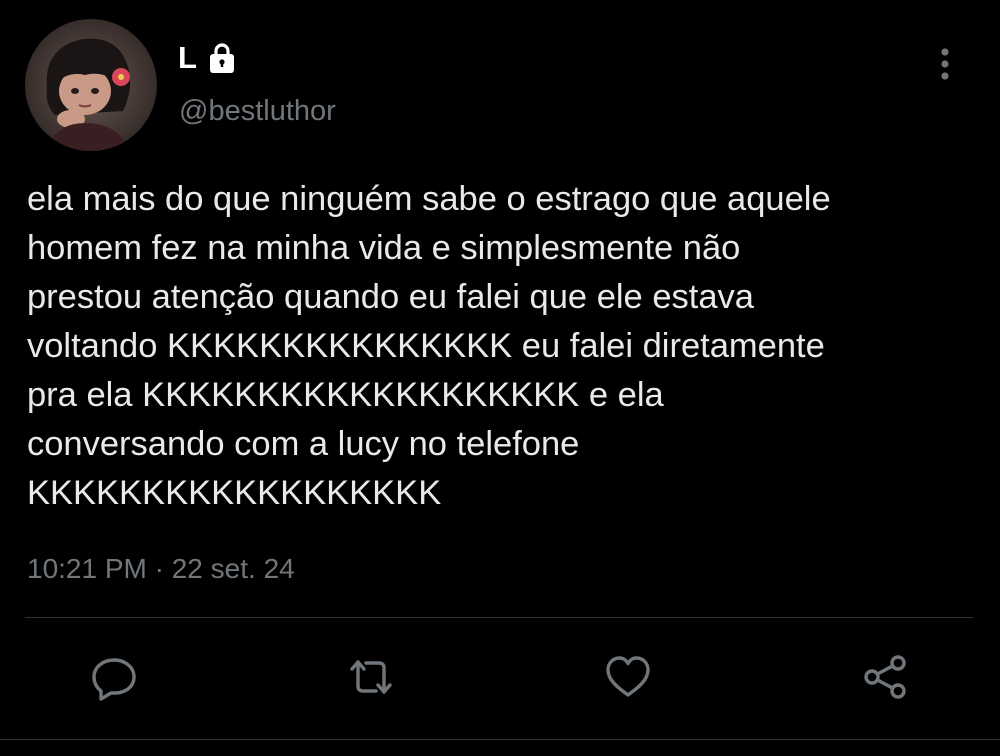 Image resolution: width=1000 pixels, height=756 pixels. I want to click on more-options-icon, so click(945, 64).